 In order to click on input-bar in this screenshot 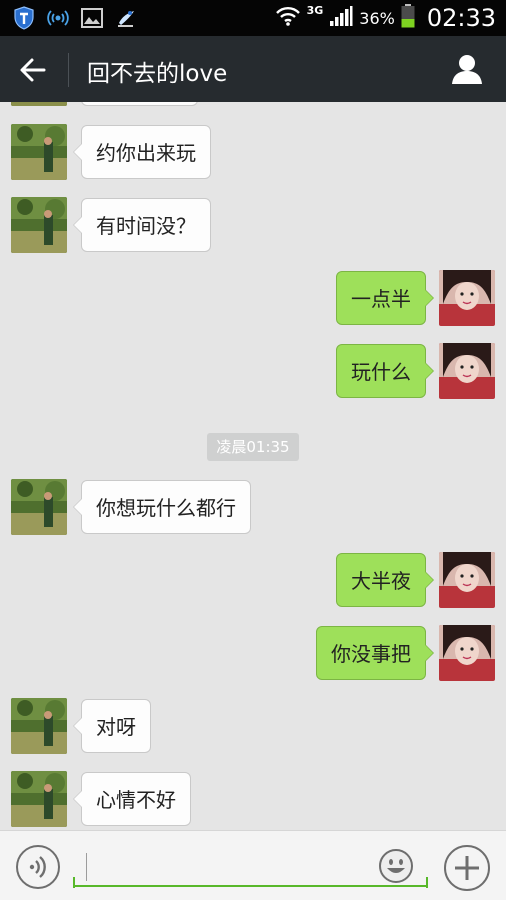, I will do `click(253, 865)`.